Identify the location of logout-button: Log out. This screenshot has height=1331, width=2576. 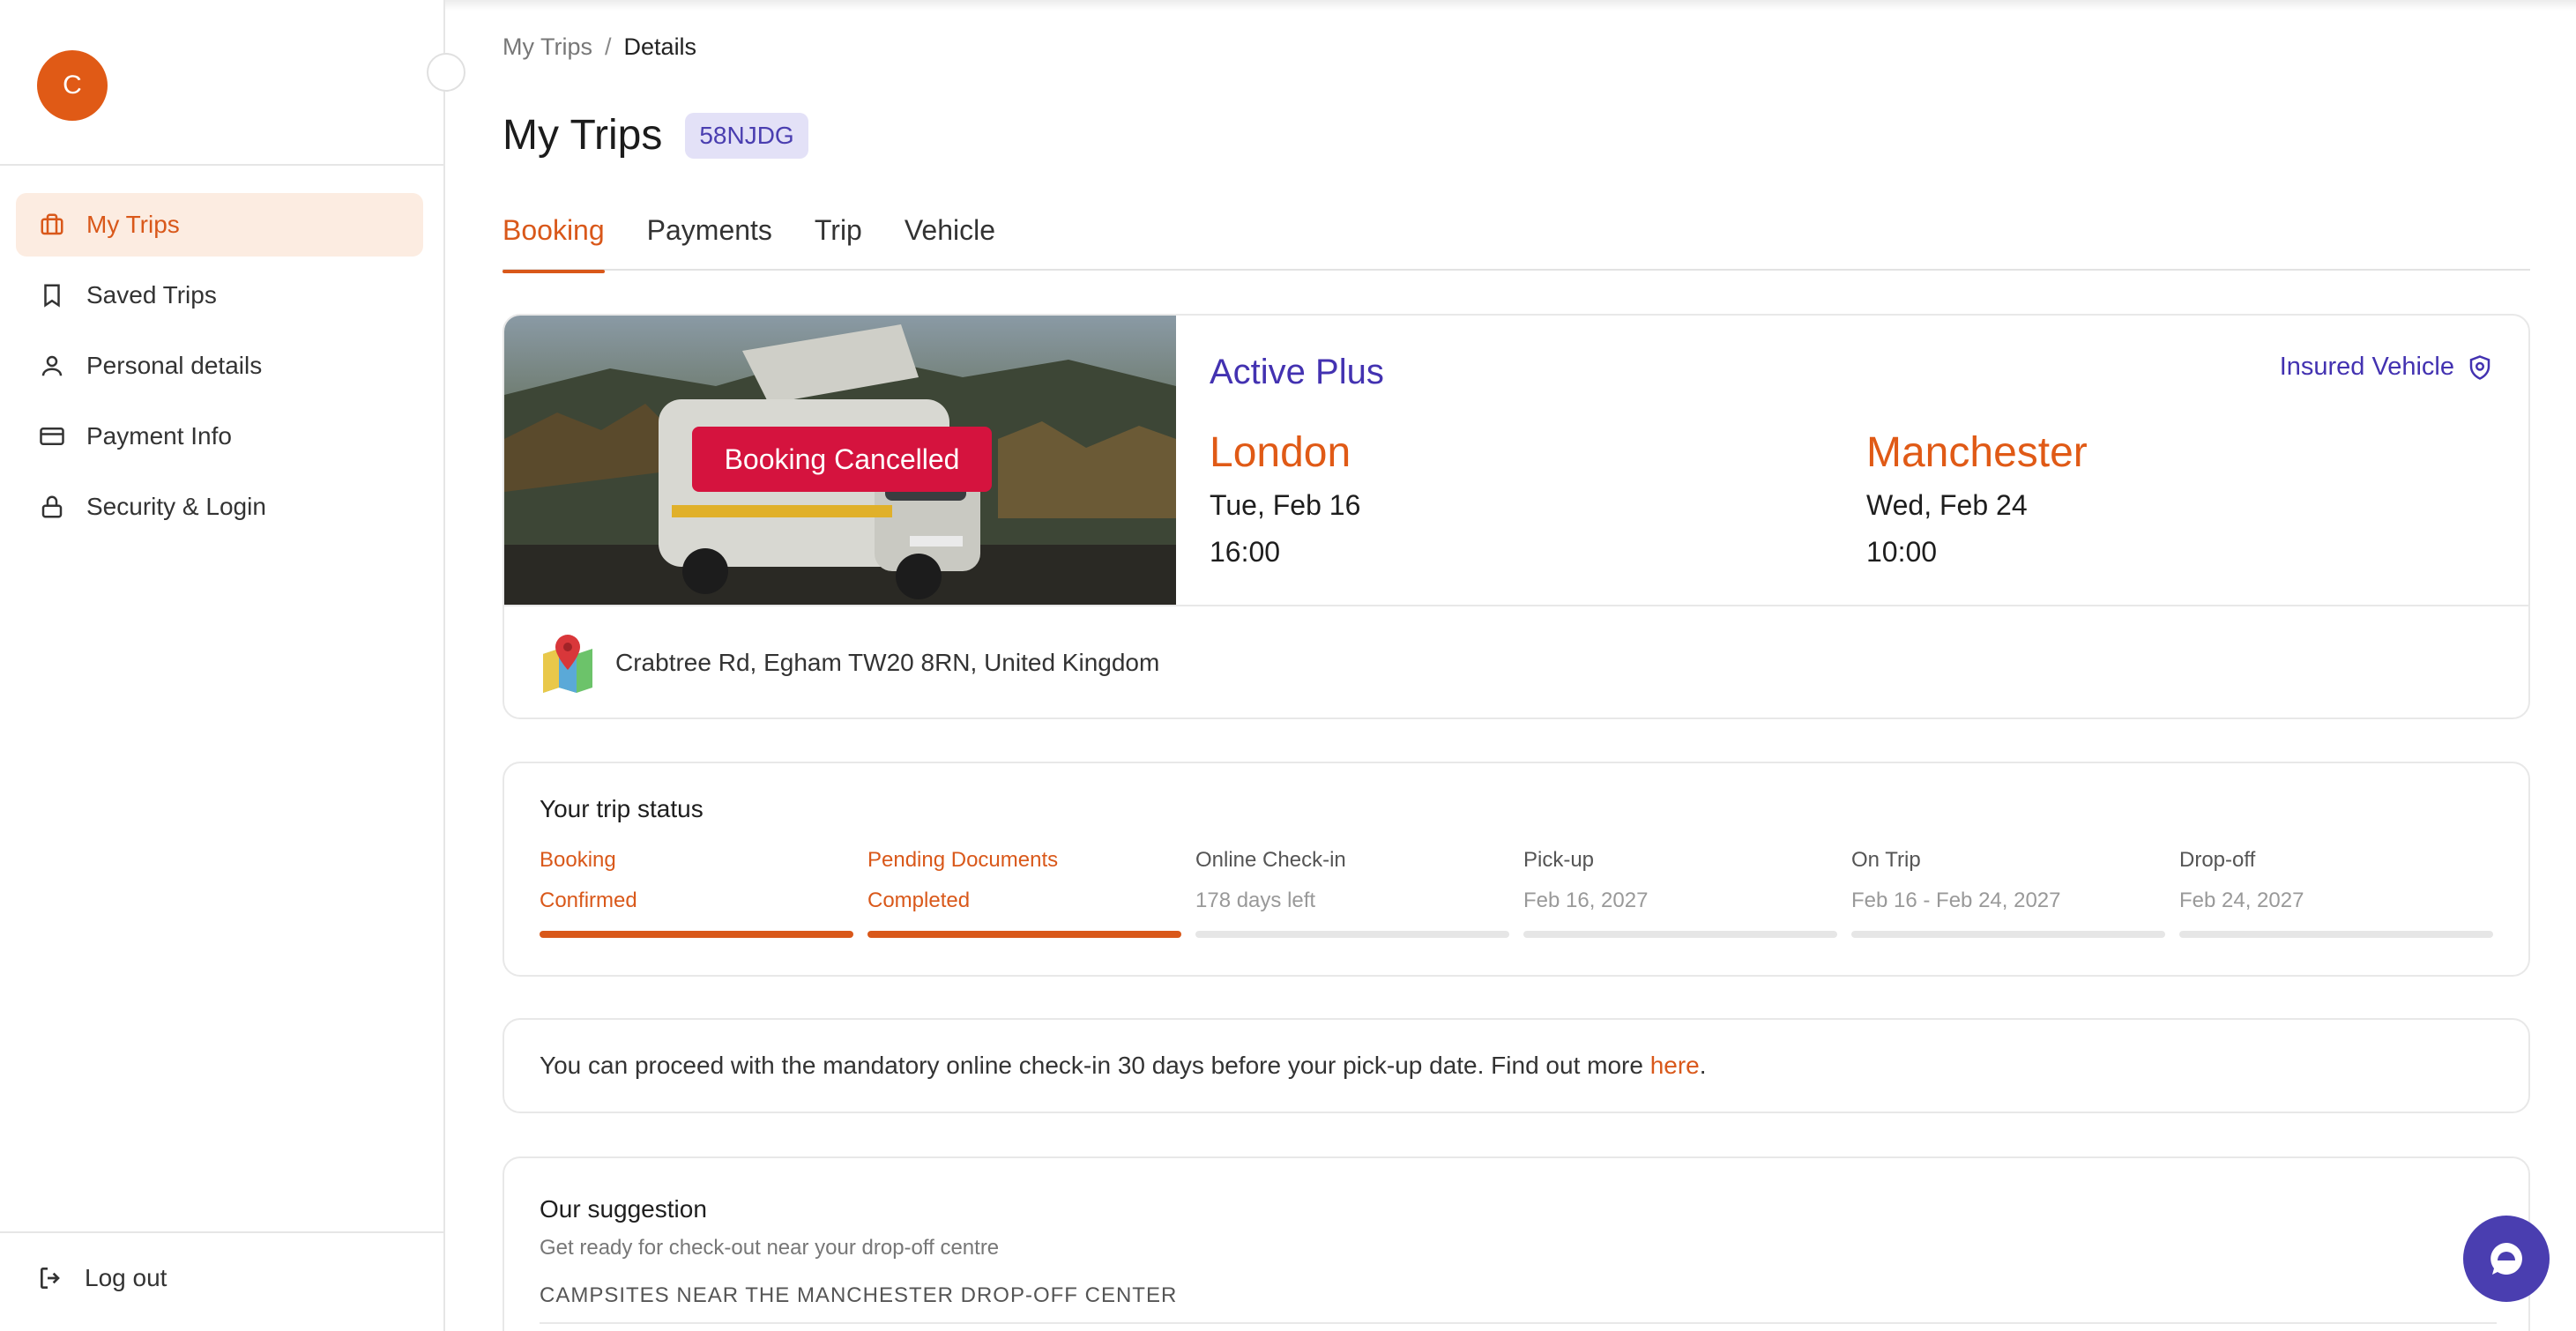
(102, 1278).